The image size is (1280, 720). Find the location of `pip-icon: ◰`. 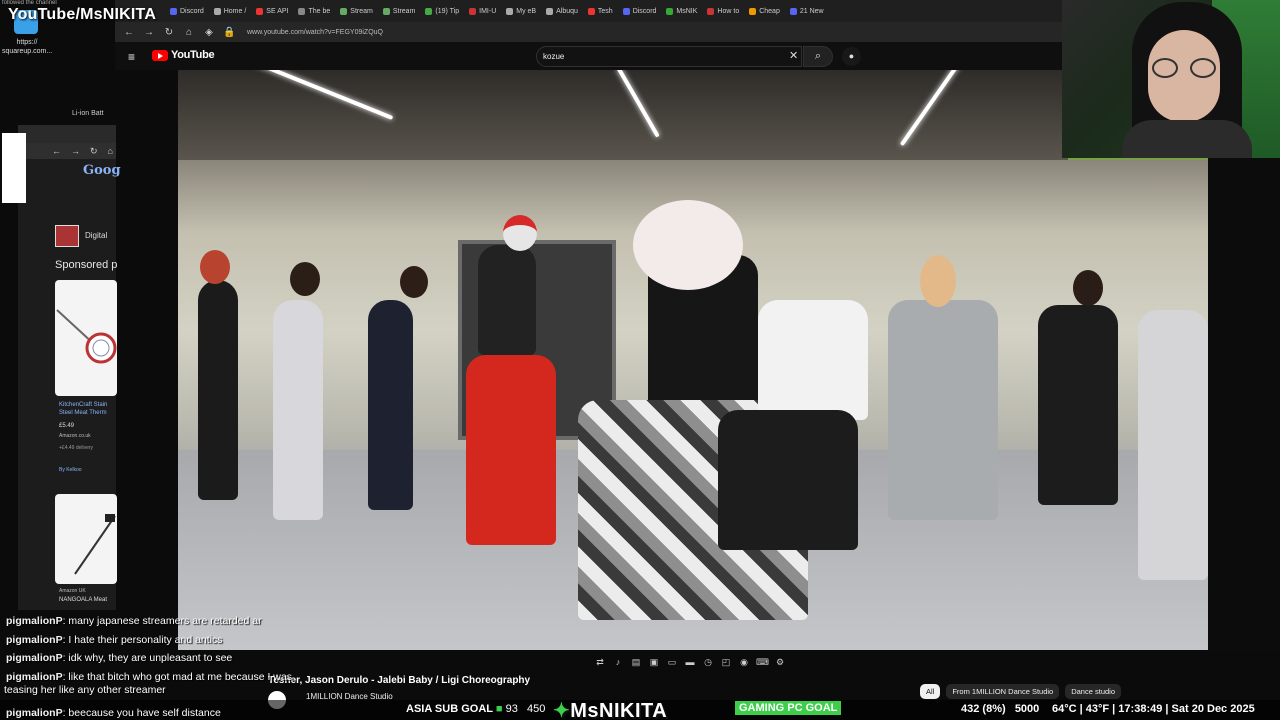

pip-icon: ◰ is located at coordinates (726, 662).